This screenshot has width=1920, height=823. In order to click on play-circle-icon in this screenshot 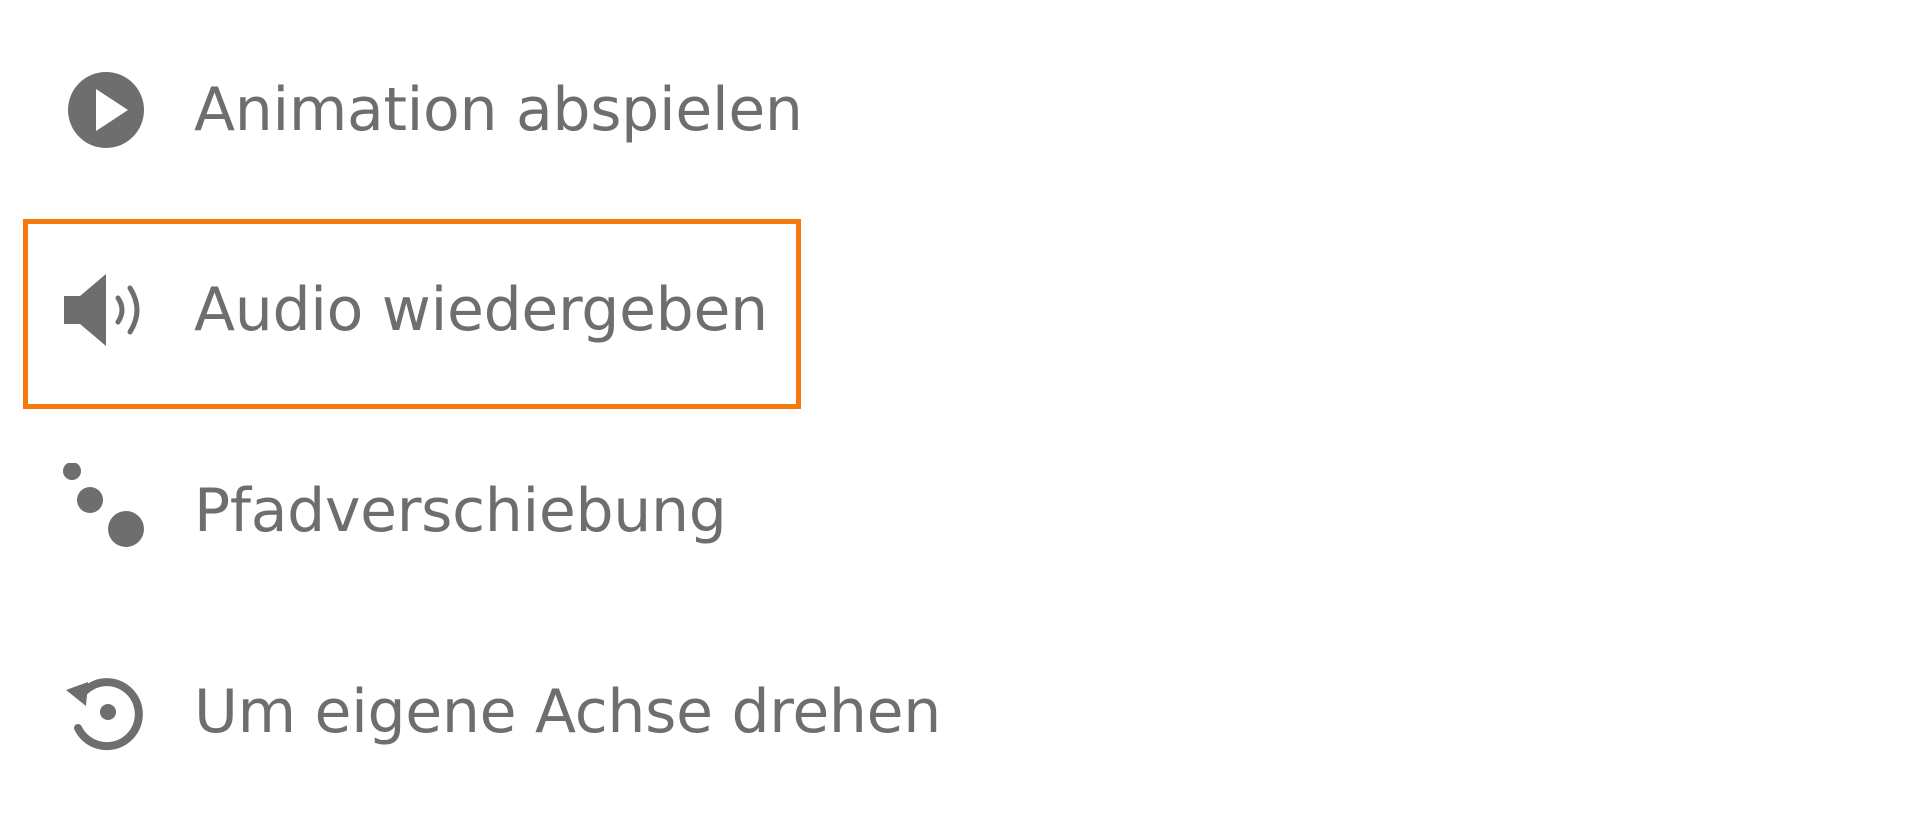, I will do `click(106, 110)`.